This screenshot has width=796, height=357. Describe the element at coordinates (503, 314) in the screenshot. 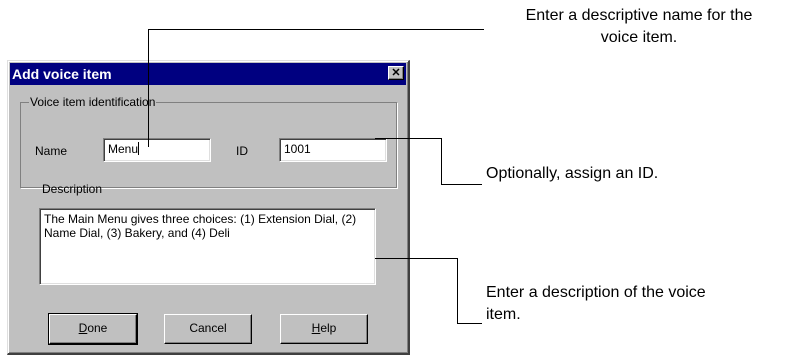

I see `description-callout-line2: item.` at that location.